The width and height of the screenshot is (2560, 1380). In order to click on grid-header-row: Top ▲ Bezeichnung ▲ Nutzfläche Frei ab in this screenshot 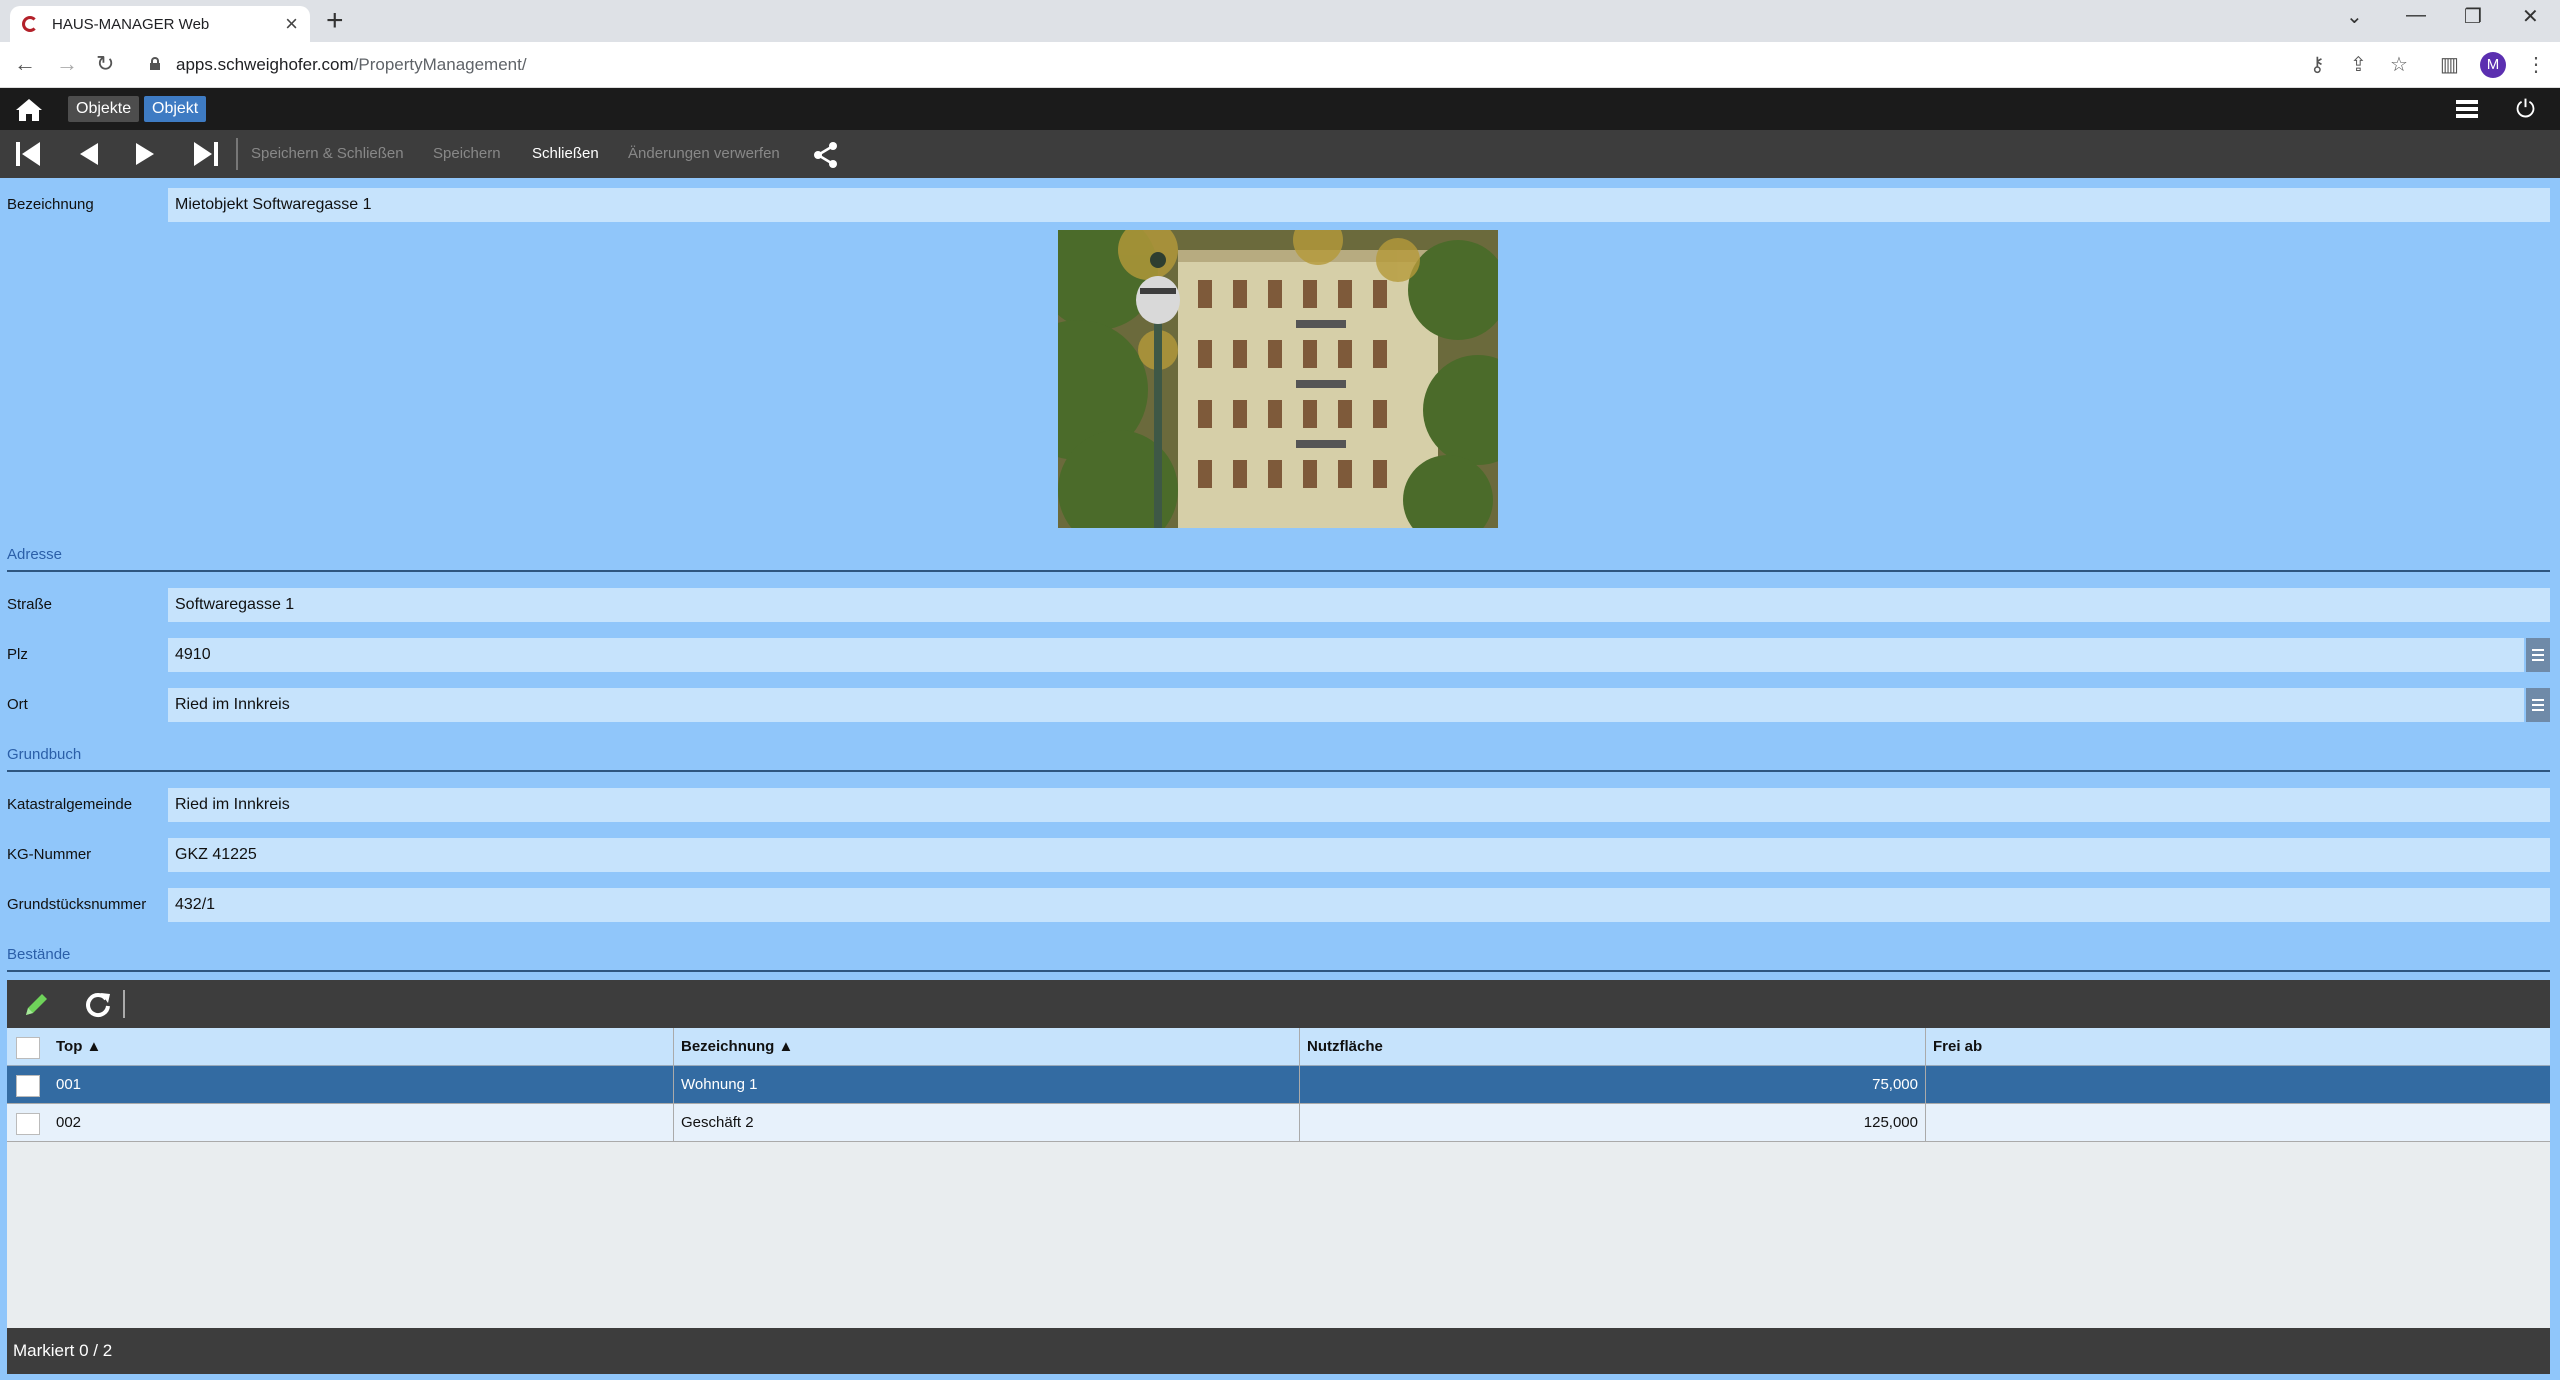, I will do `click(1278, 1047)`.